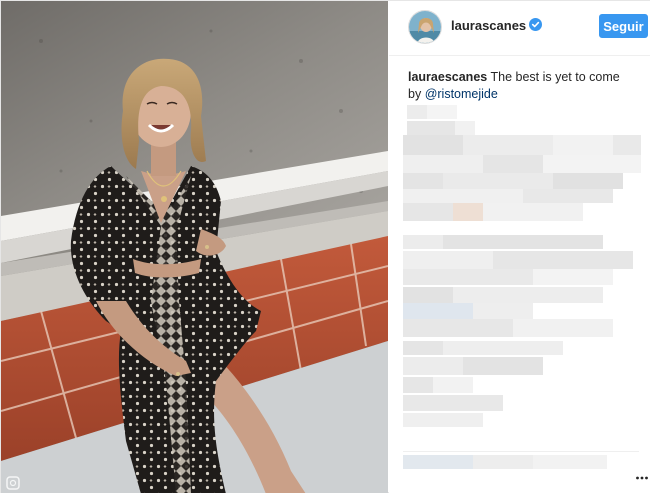  Describe the element at coordinates (521, 462) in the screenshot. I see `blurred-footer` at that location.